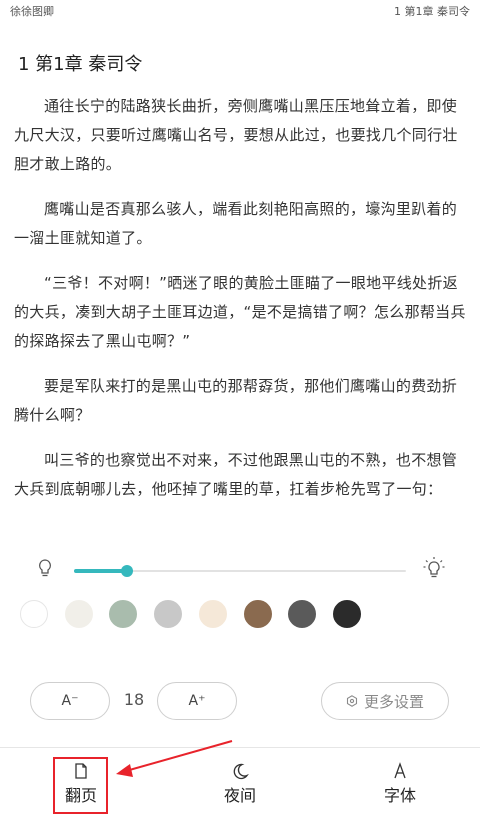 The height and width of the screenshot is (833, 480). I want to click on background-color-picker, so click(240, 615).